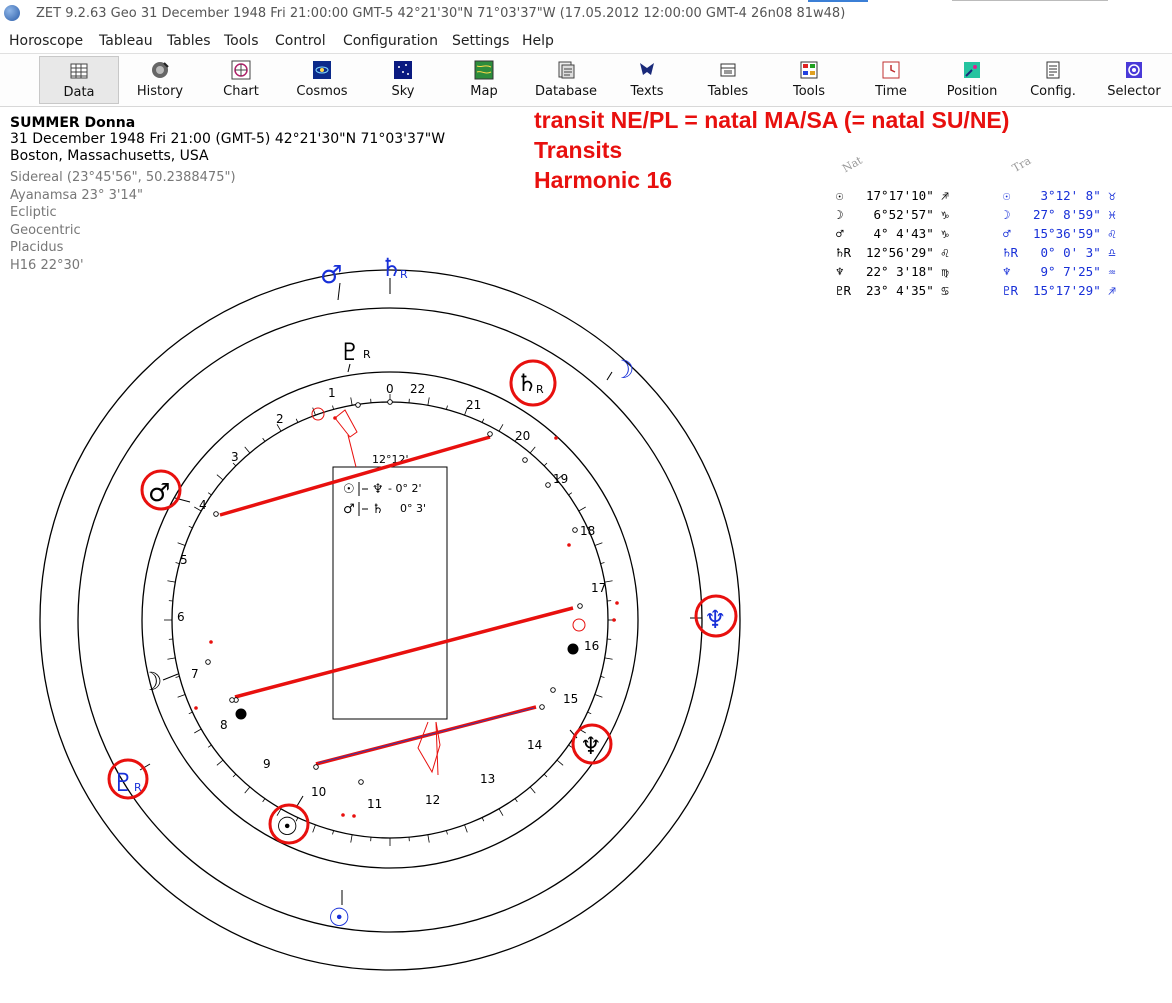 Image resolution: width=1172 pixels, height=1003 pixels. Describe the element at coordinates (473, 405) in the screenshot. I see `house-number: 21` at that location.